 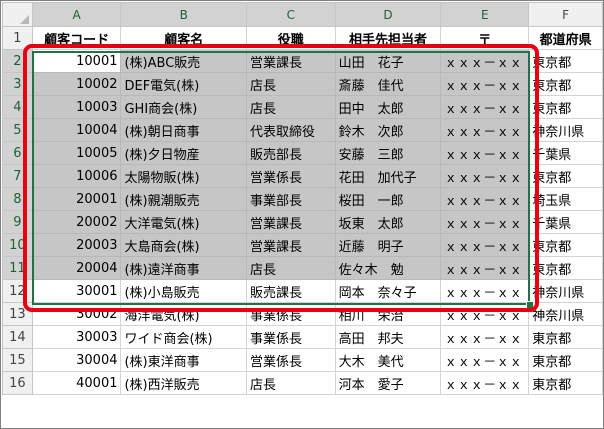 I want to click on cell-a15: 30004, so click(x=76, y=360).